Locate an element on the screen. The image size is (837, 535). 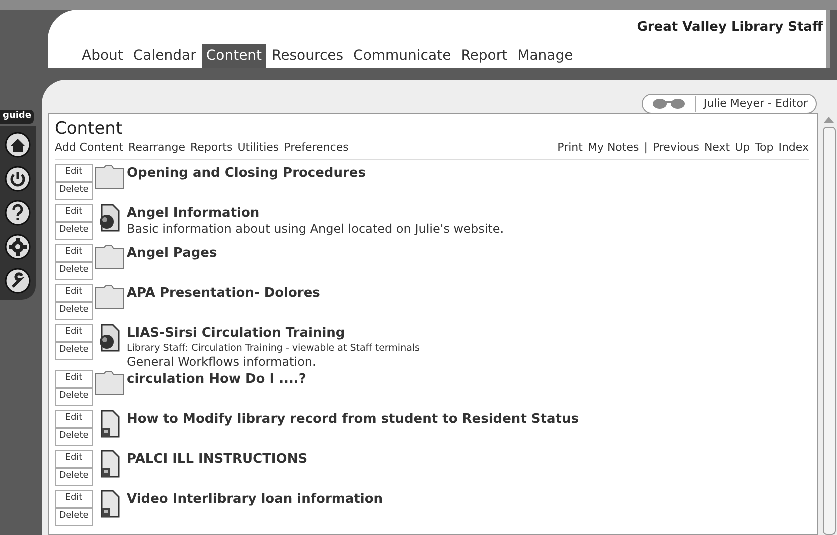
wrench-icon is located at coordinates (18, 281).